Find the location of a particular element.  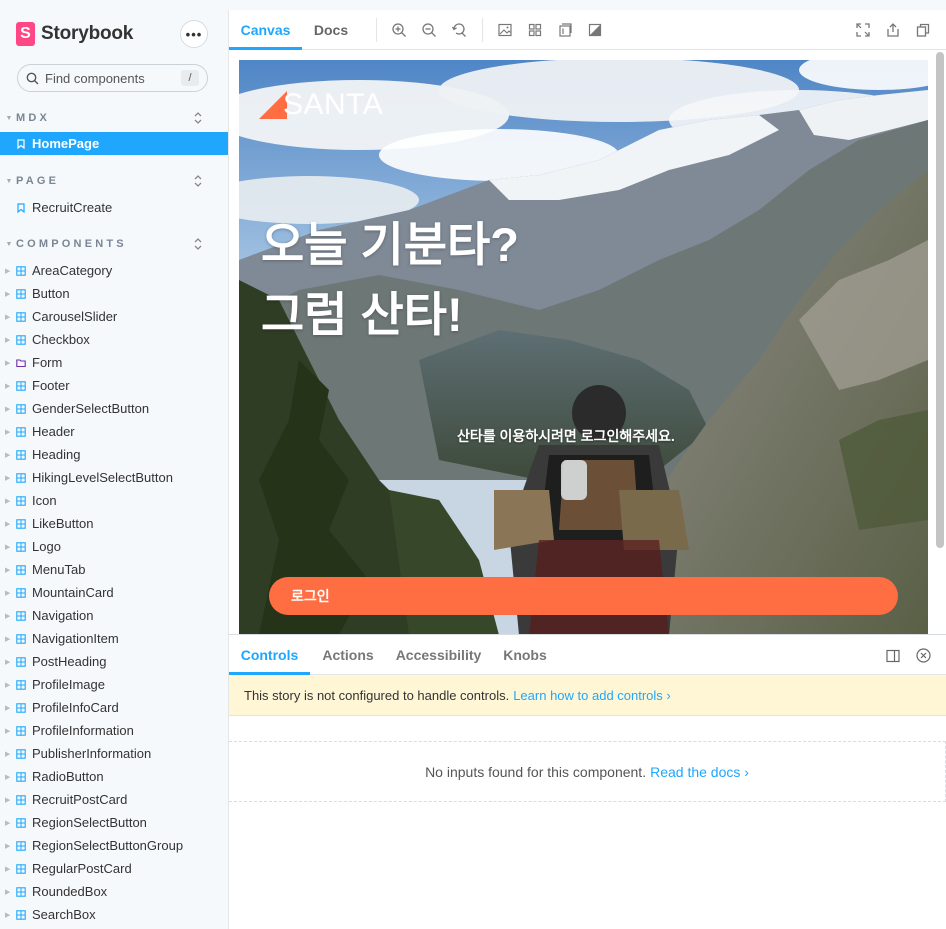

sidebar-item-regularpostcard: ▶ RegularPostCard is located at coordinates (114, 868).